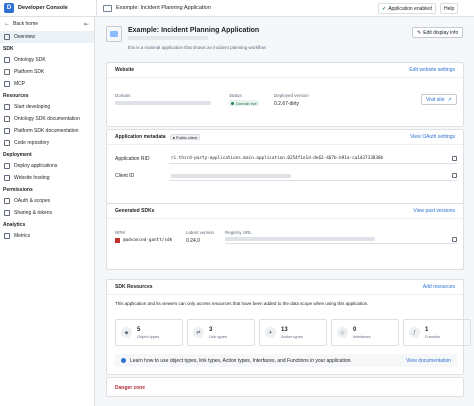  I want to click on status-badge: ✓ Application enabled, so click(407, 8).